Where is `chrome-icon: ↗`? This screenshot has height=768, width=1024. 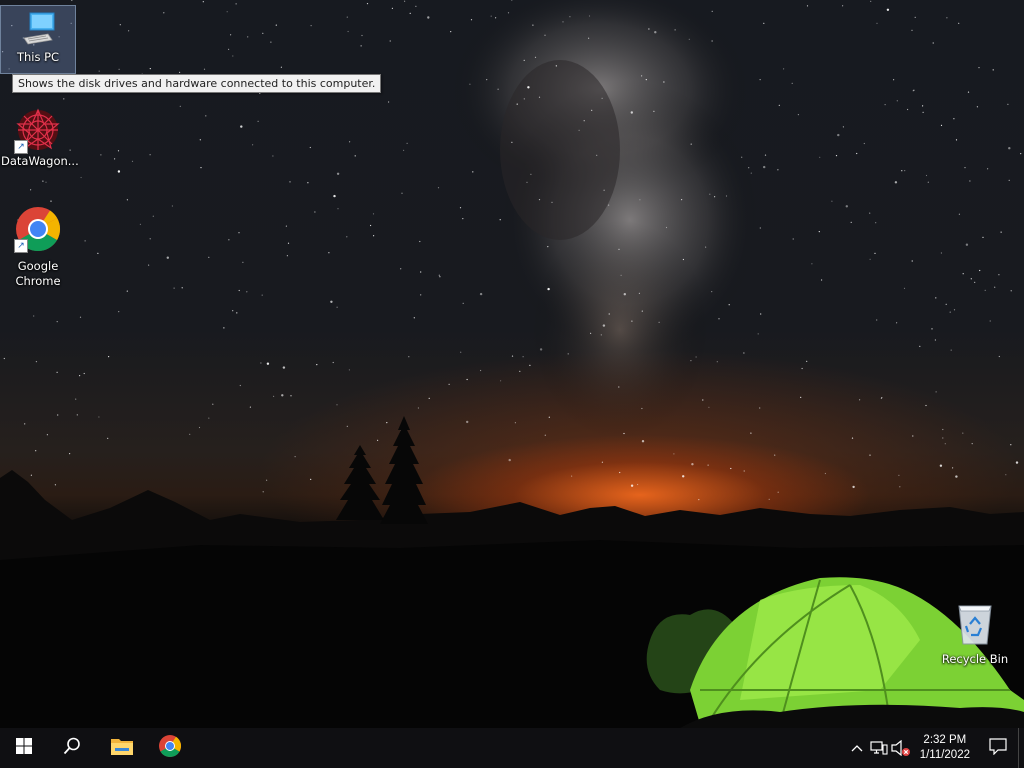
chrome-icon: ↗ is located at coordinates (38, 229).